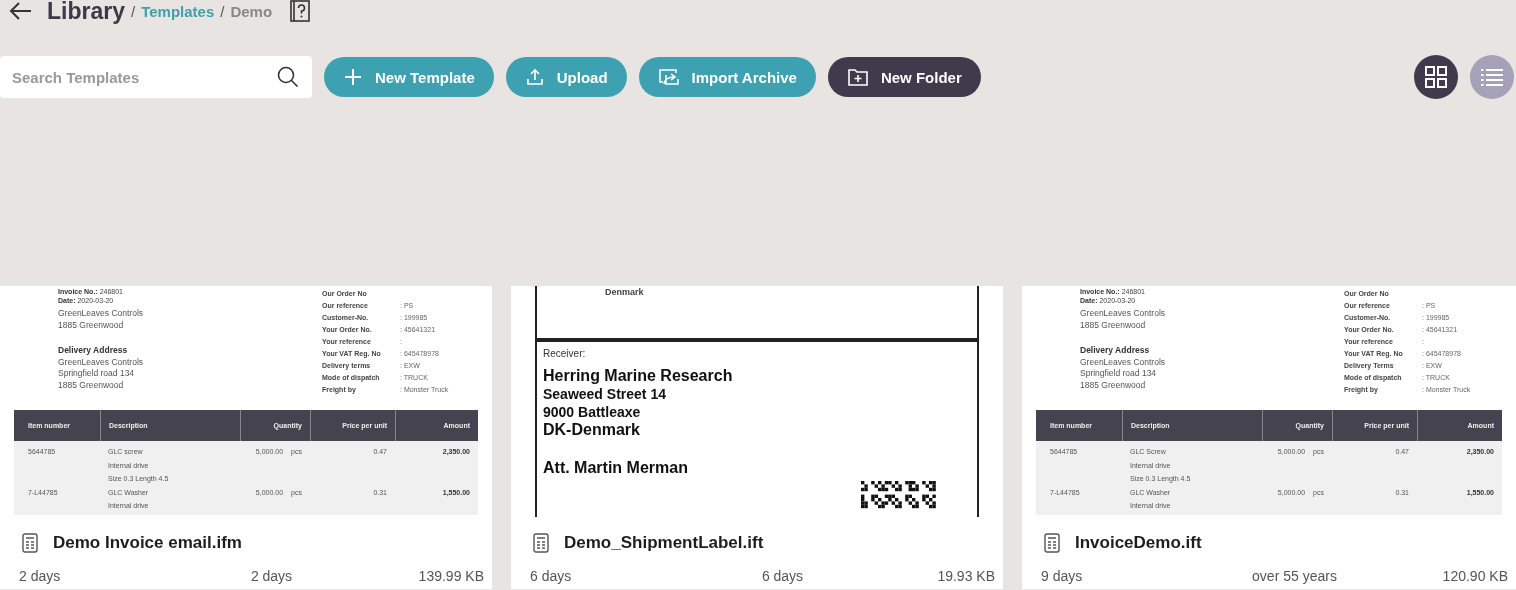 This screenshot has height=590, width=1516. I want to click on back-arrow-icon, so click(21, 11).